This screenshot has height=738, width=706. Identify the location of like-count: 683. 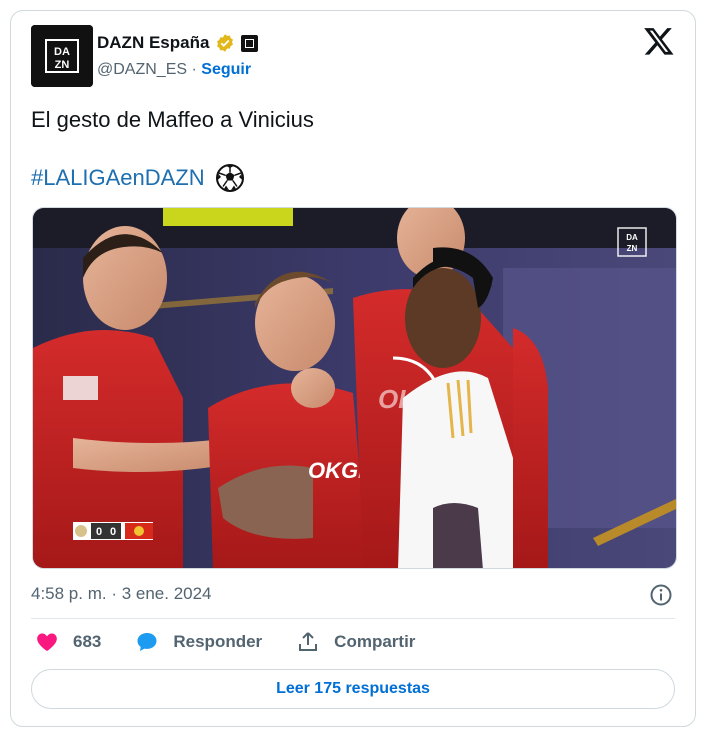
(87, 641).